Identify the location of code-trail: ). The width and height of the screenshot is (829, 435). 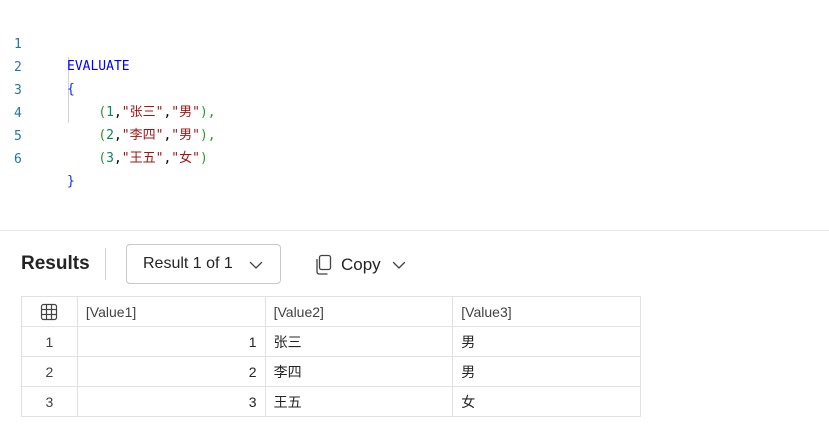
(203, 158).